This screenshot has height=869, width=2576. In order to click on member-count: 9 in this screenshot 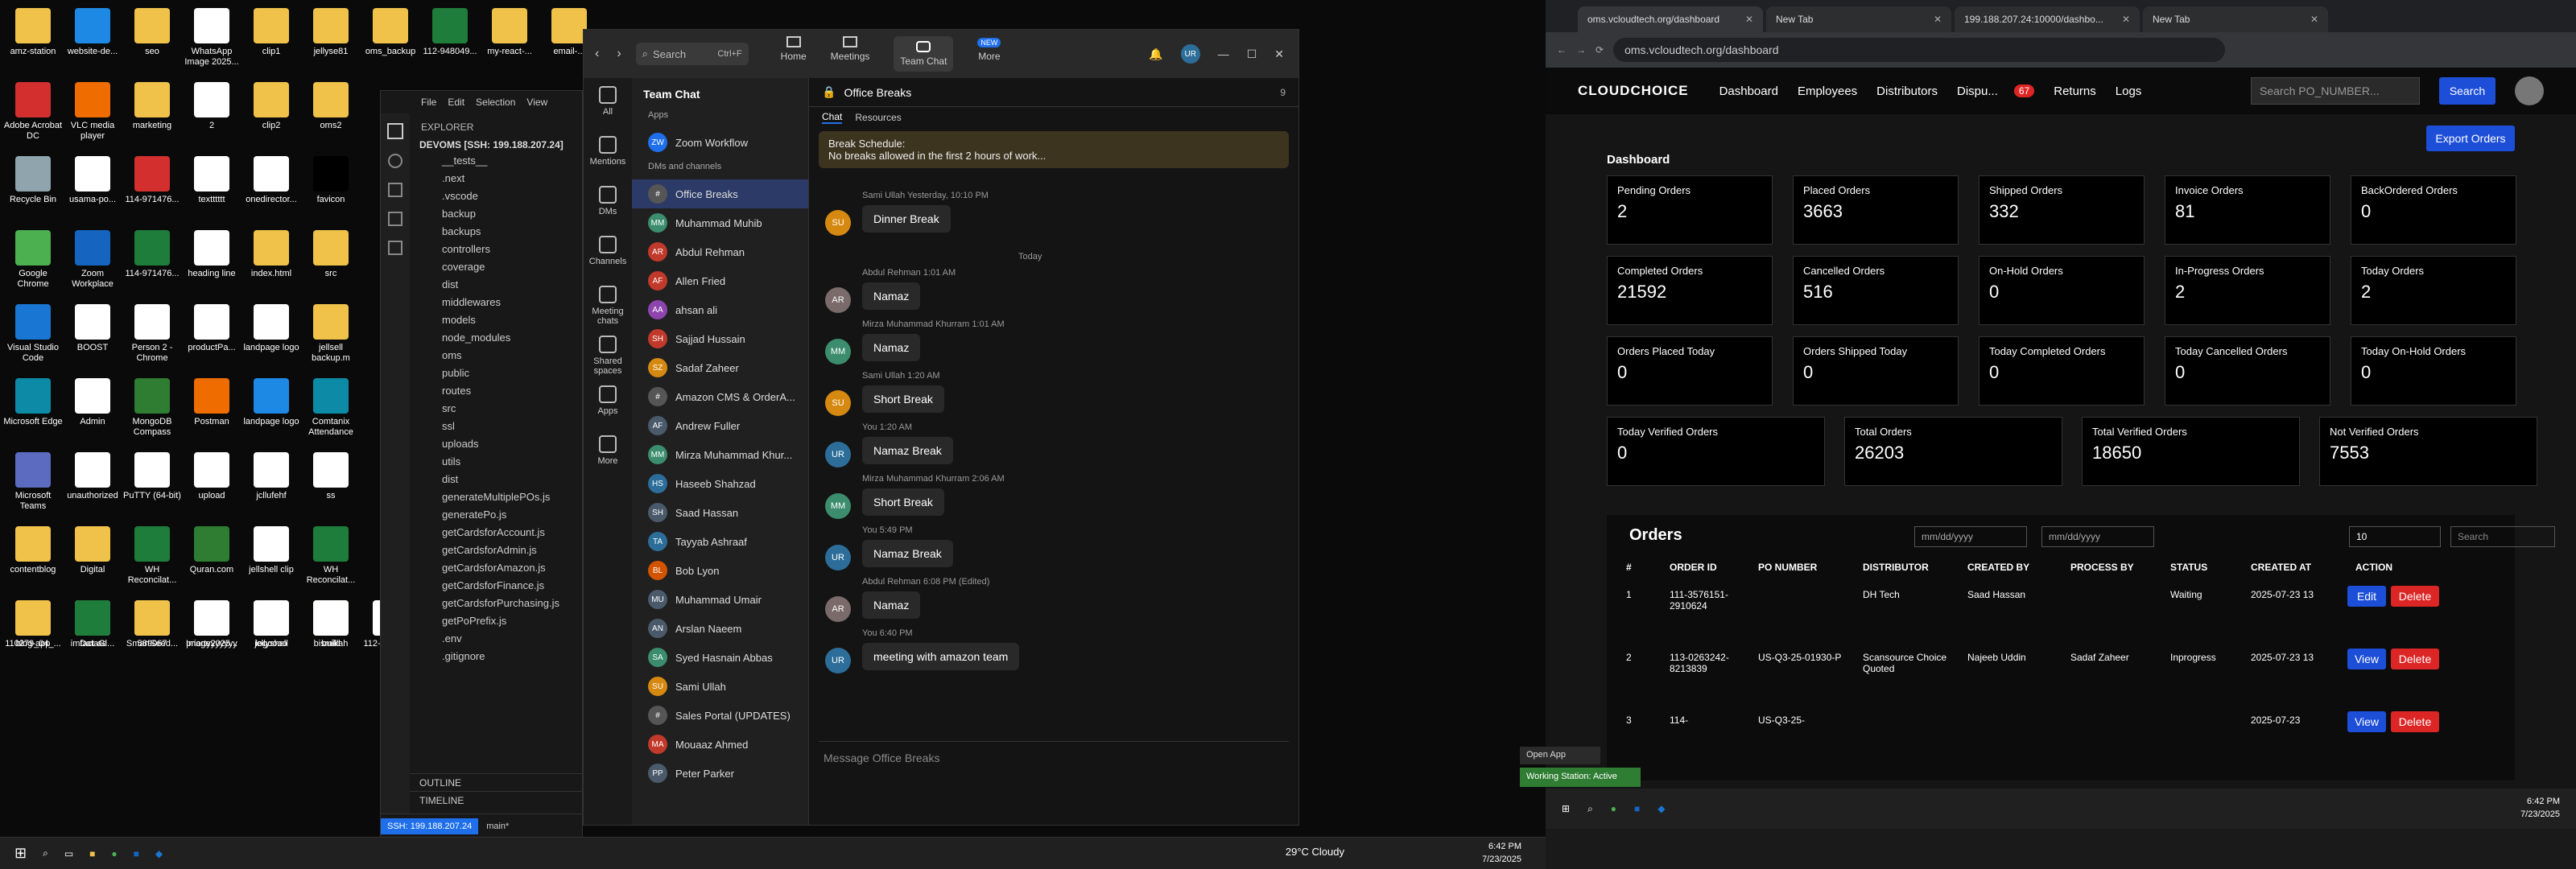, I will do `click(1283, 92)`.